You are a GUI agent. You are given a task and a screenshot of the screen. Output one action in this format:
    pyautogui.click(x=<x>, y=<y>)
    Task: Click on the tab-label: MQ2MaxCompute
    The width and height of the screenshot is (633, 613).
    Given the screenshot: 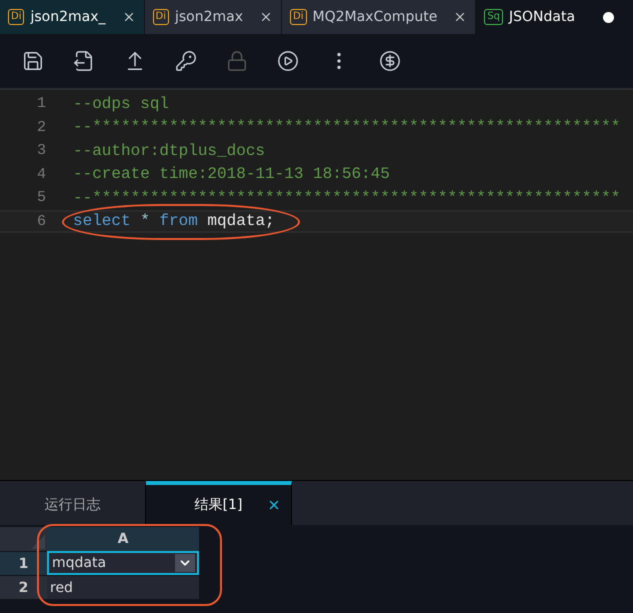 What is the action you would take?
    pyautogui.click(x=375, y=17)
    